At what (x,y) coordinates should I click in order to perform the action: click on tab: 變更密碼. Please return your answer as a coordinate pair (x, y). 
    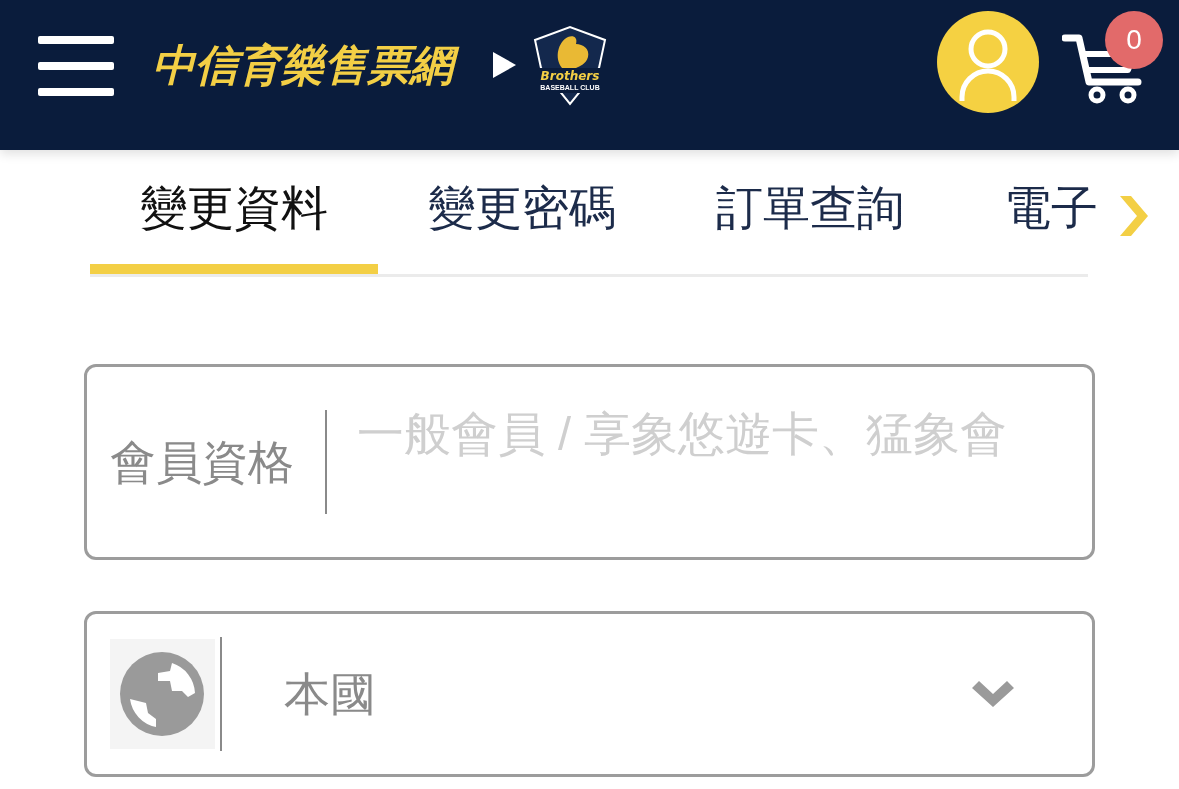
    Looking at the image, I should click on (522, 212).